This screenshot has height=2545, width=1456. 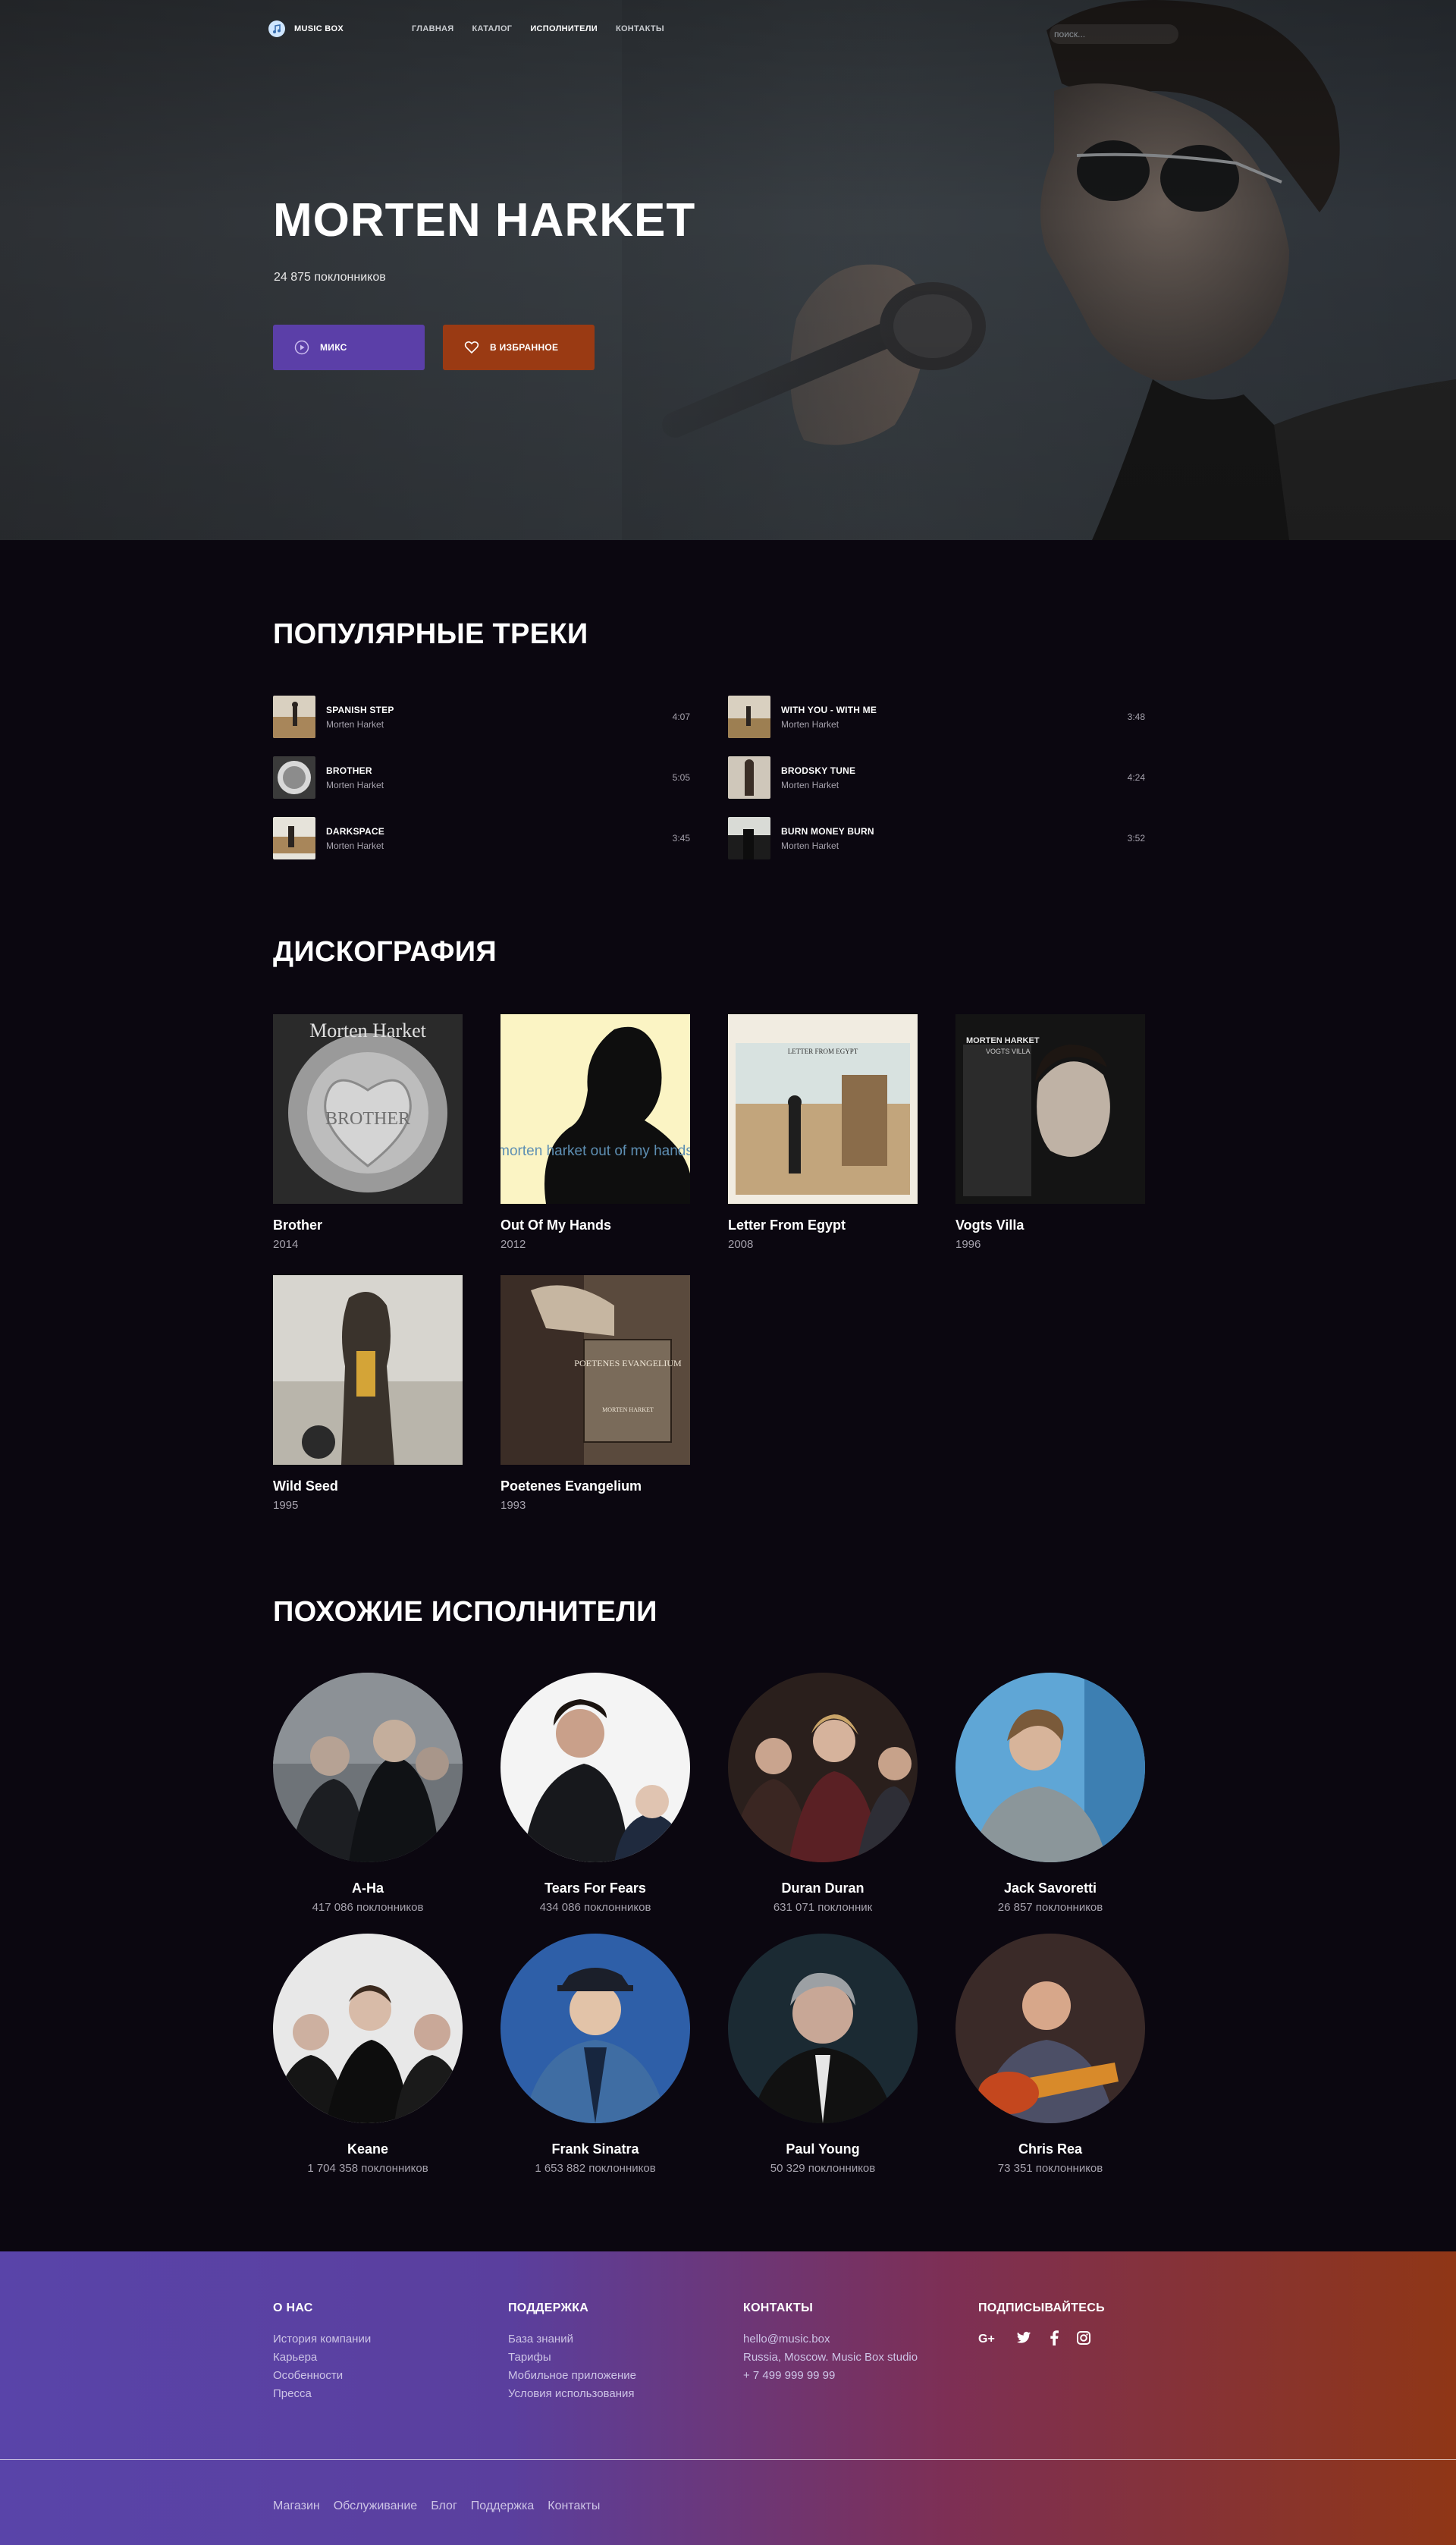 What do you see at coordinates (574, 2506) in the screenshot?
I see `footer-bottom-link: Контакты` at bounding box center [574, 2506].